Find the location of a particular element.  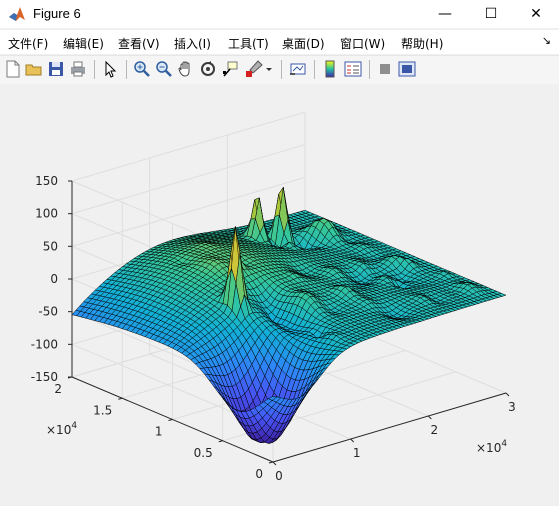

menu-tools: 工具(T) is located at coordinates (248, 43).